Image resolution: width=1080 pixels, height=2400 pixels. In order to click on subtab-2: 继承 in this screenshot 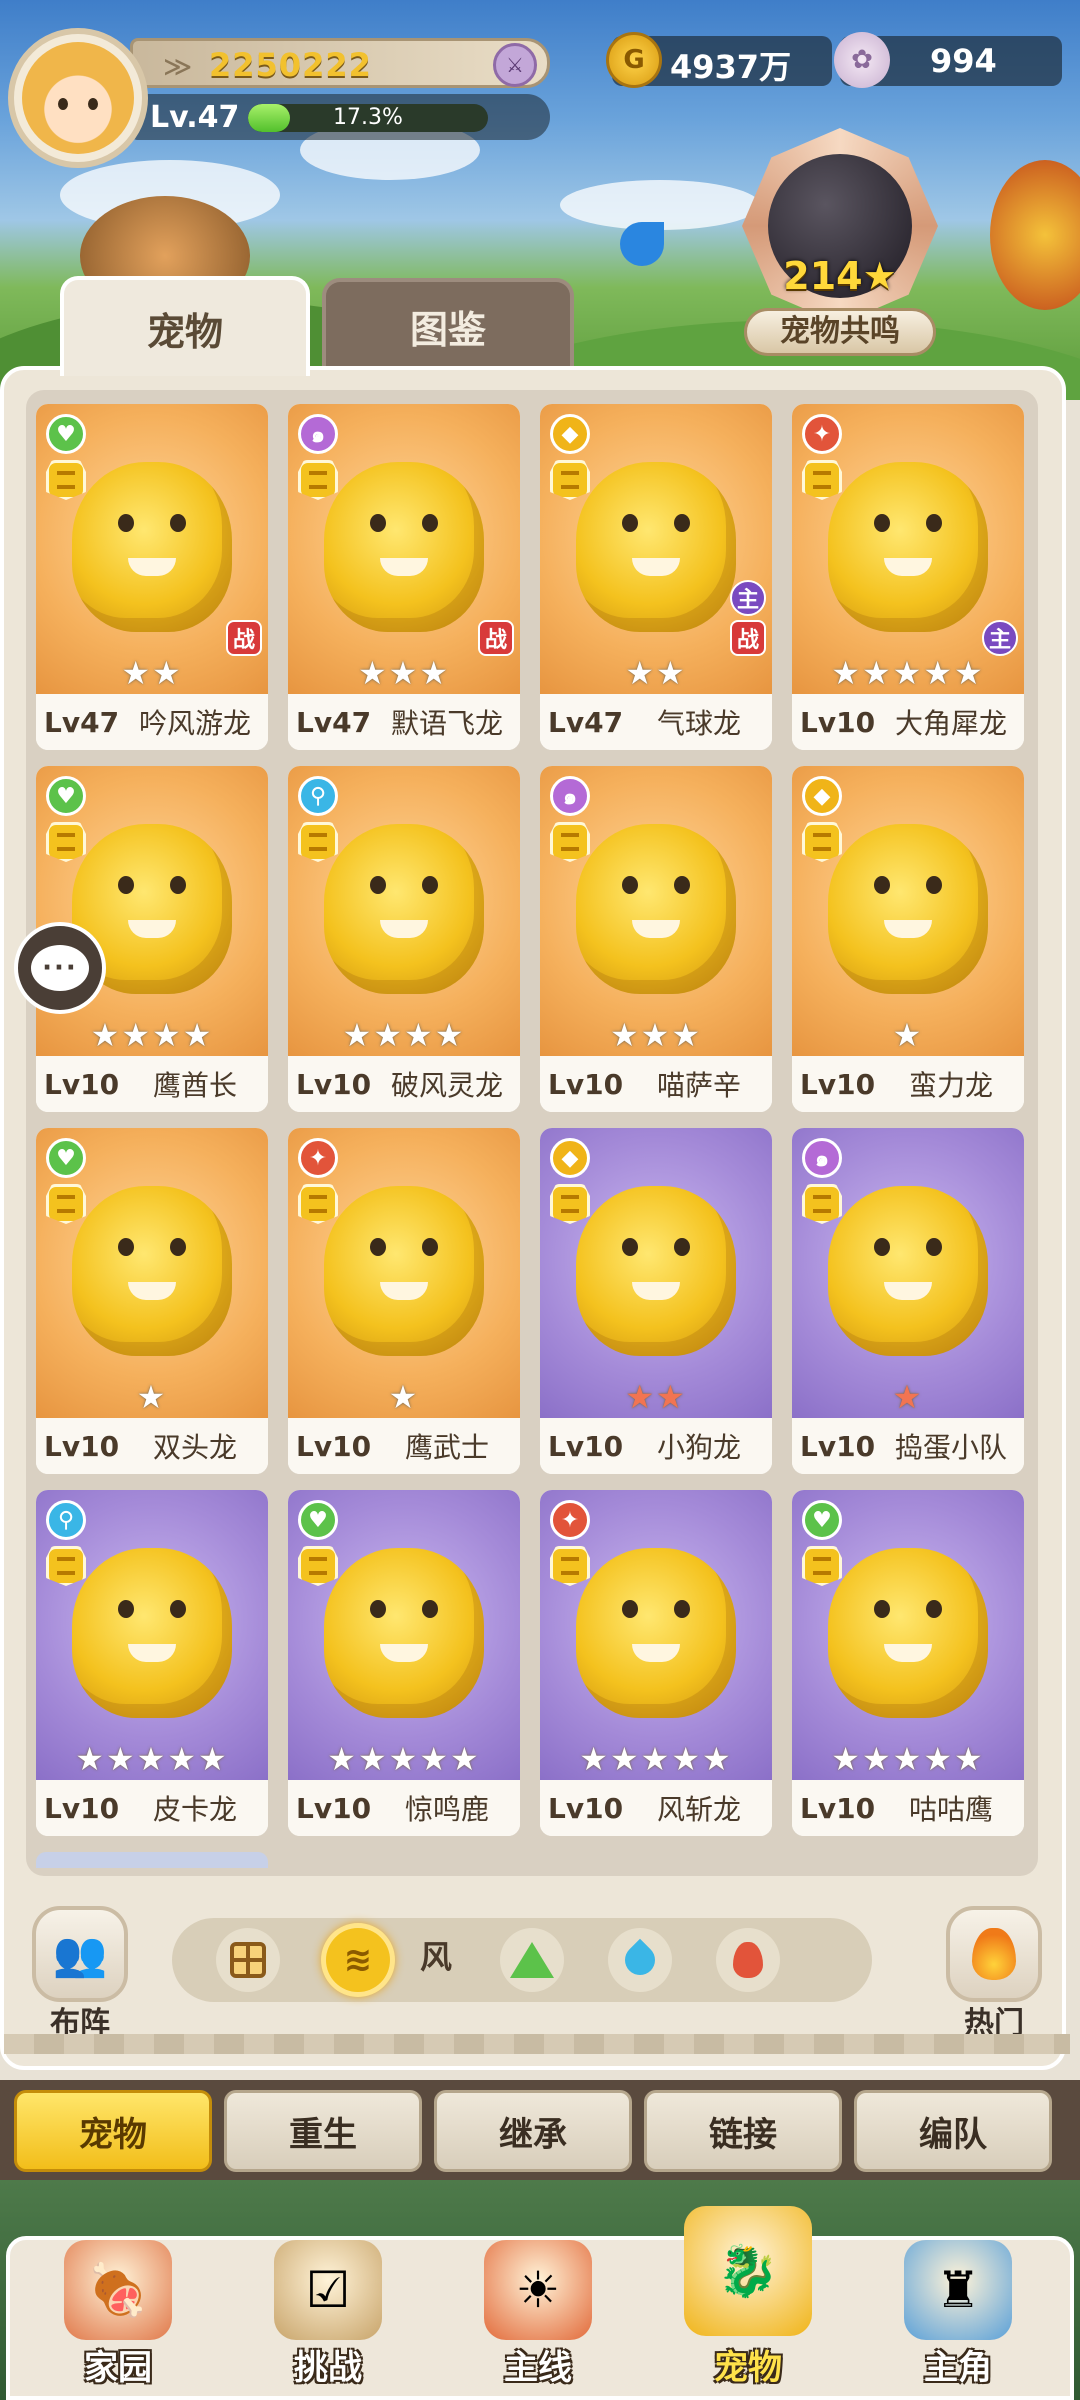, I will do `click(533, 2131)`.